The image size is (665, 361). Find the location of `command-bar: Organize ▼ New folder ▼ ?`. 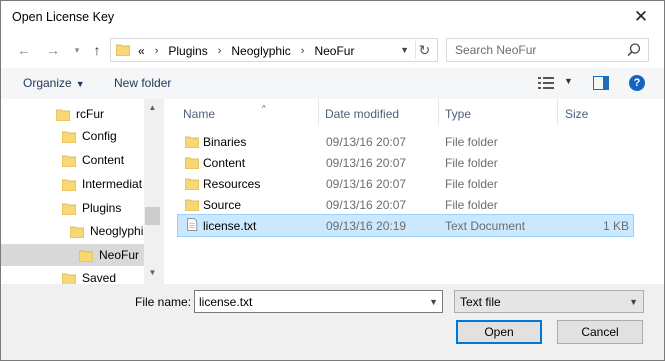

command-bar: Organize ▼ New folder ▼ ? is located at coordinates (332, 83).